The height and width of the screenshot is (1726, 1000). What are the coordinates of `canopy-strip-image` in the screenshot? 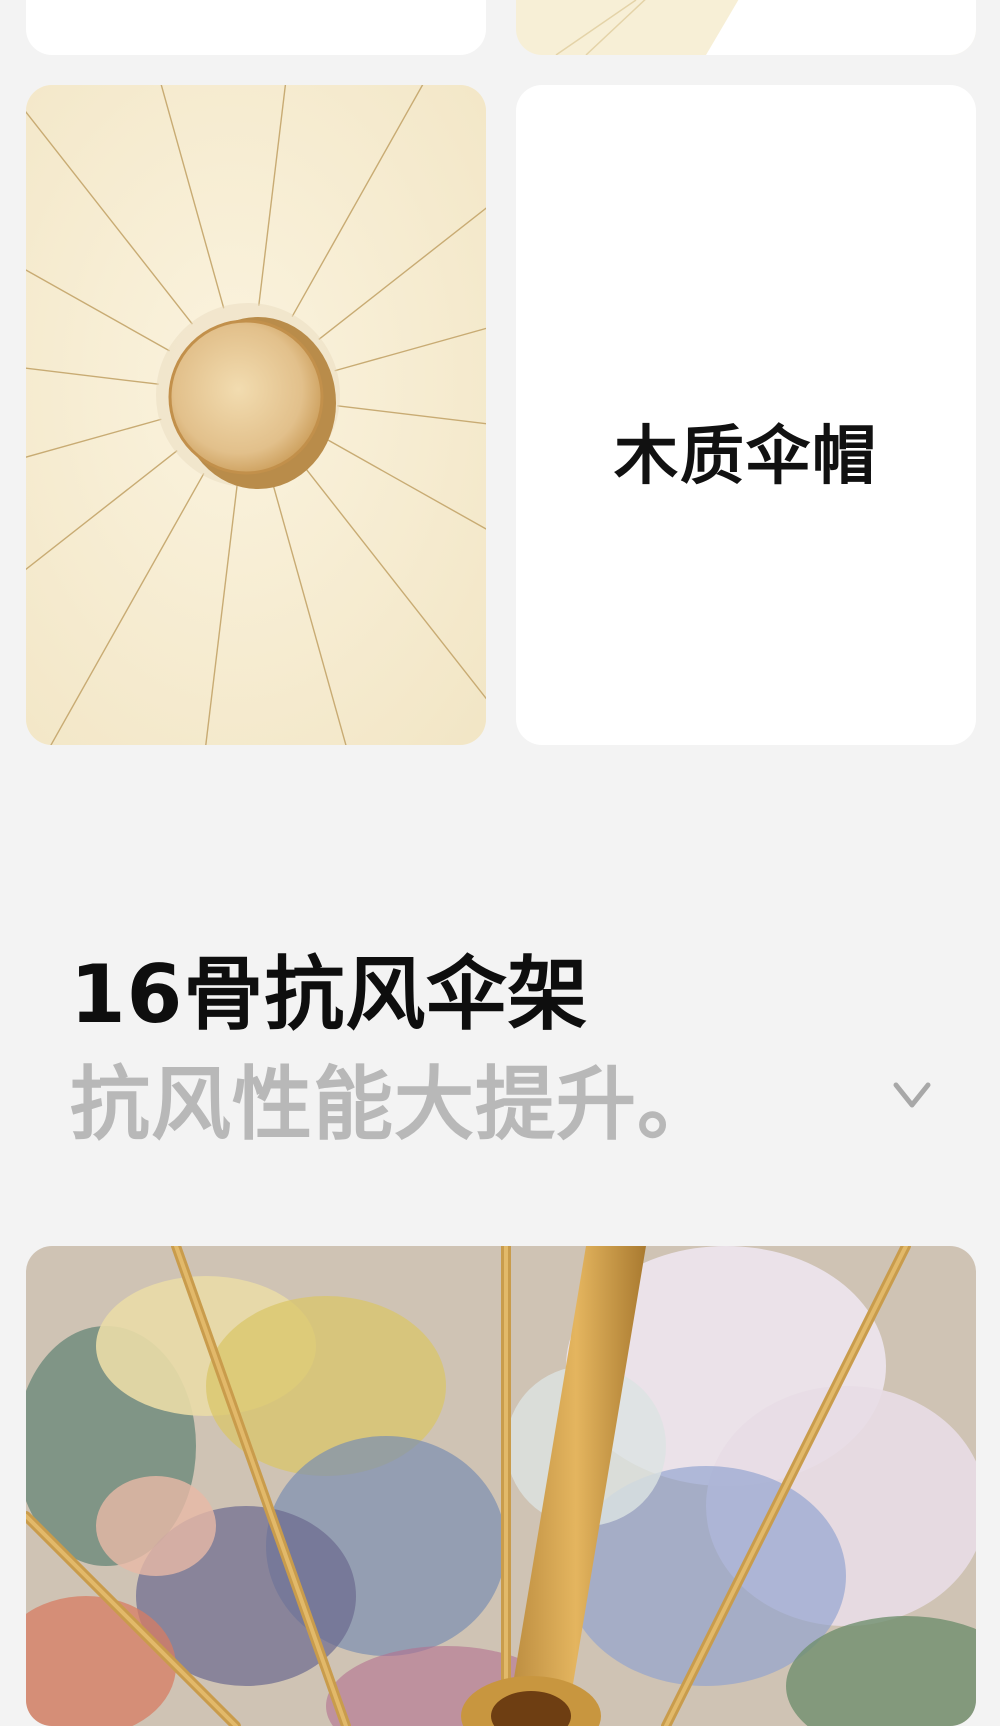 It's located at (746, 27).